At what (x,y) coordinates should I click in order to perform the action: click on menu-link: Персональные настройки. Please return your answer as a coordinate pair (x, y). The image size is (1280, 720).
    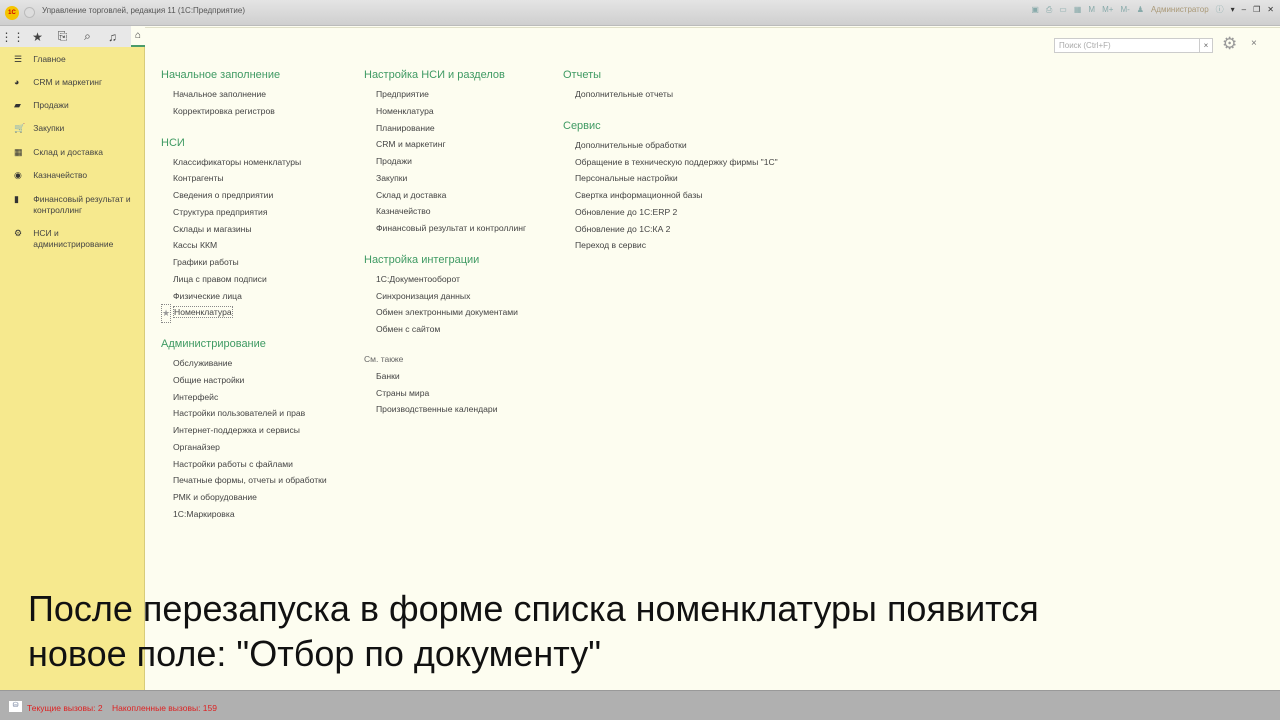
    Looking at the image, I should click on (670, 178).